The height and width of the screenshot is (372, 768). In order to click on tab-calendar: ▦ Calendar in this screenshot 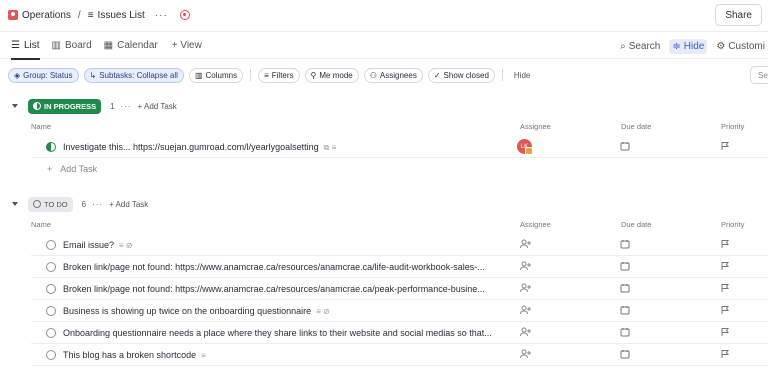, I will do `click(131, 45)`.